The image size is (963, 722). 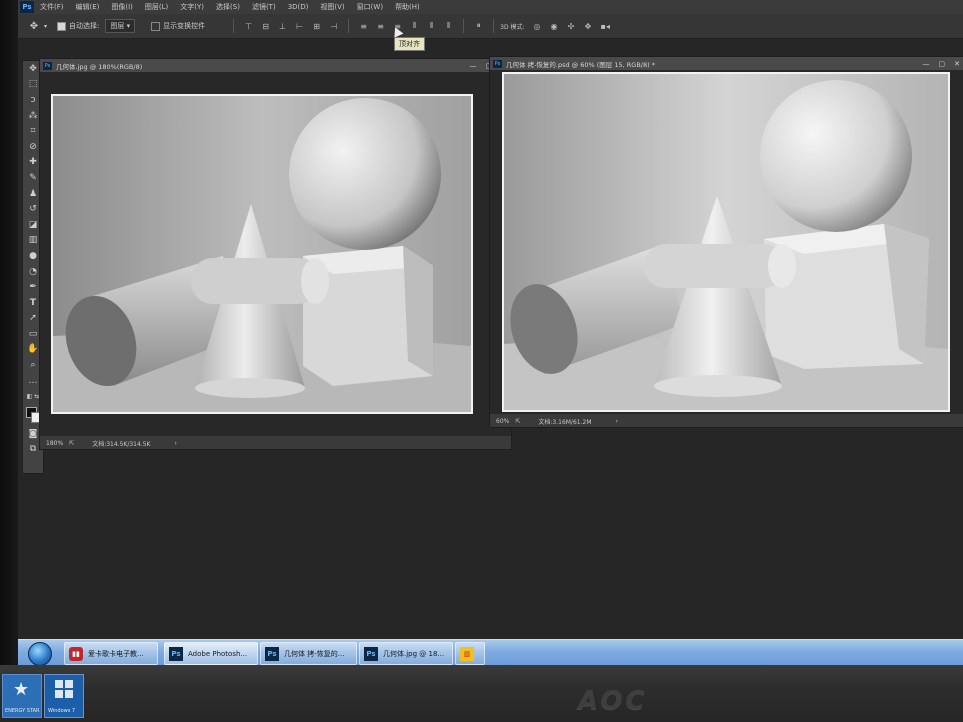 What do you see at coordinates (54, 443) in the screenshot?
I see `zoom-level: 180%` at bounding box center [54, 443].